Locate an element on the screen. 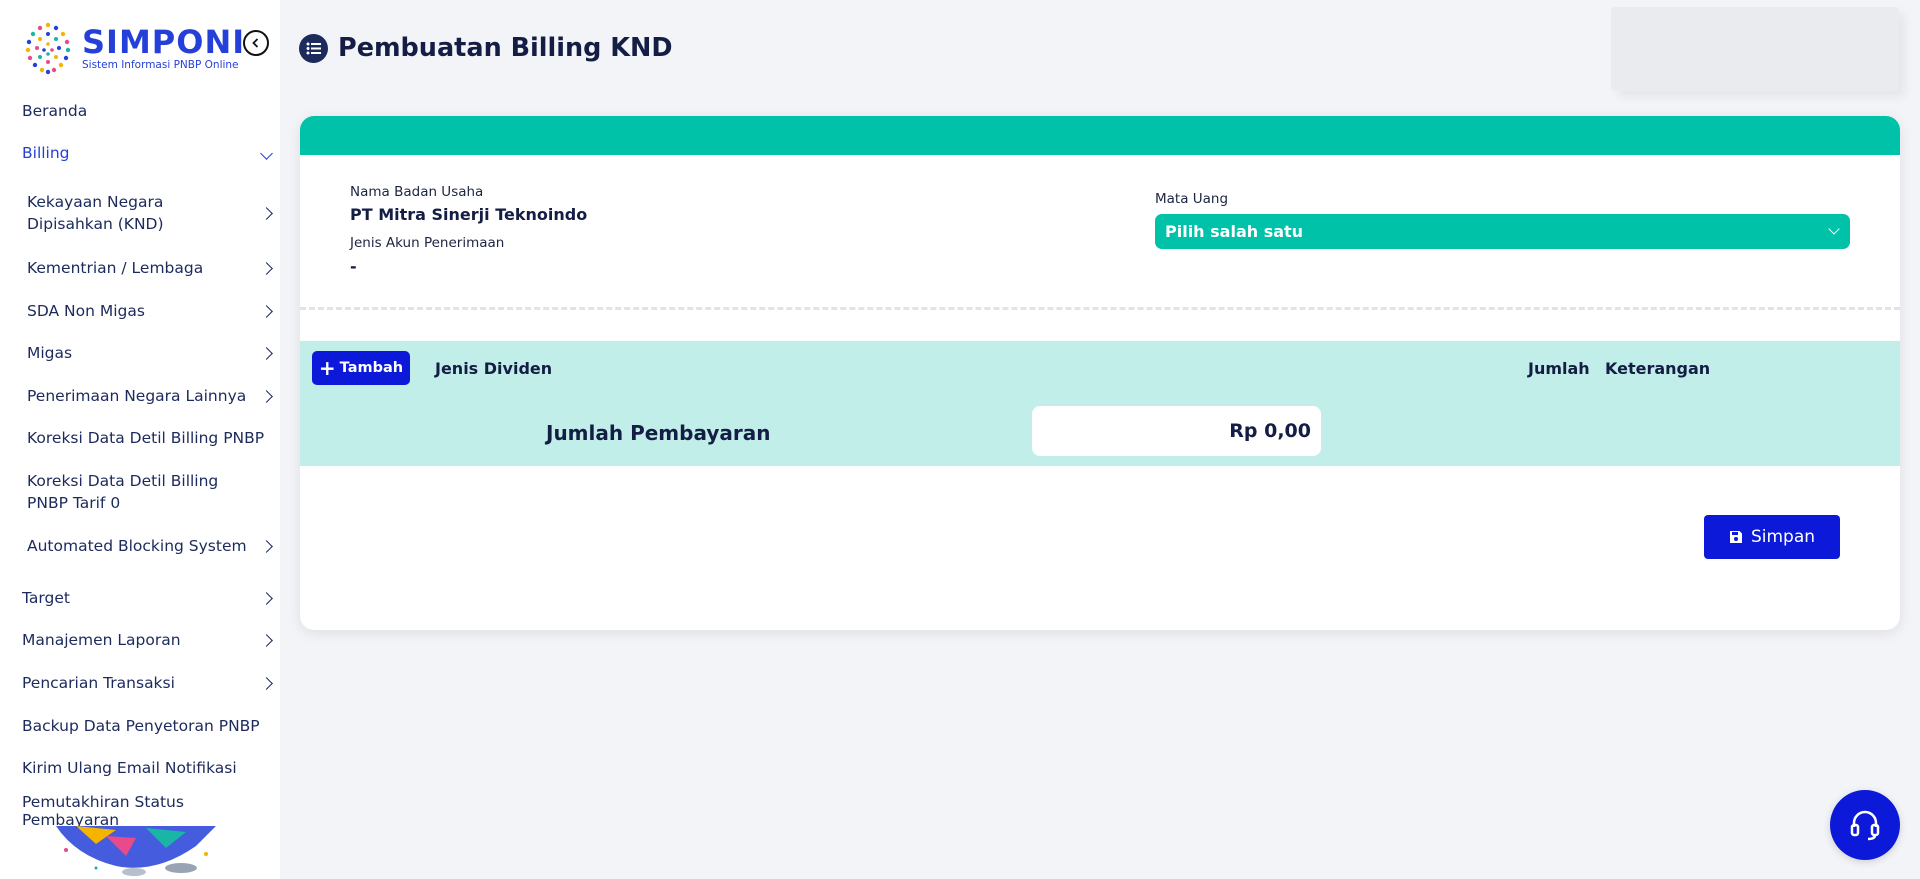 This screenshot has height=879, width=1920. add-row-button: + Tambah is located at coordinates (361, 368).